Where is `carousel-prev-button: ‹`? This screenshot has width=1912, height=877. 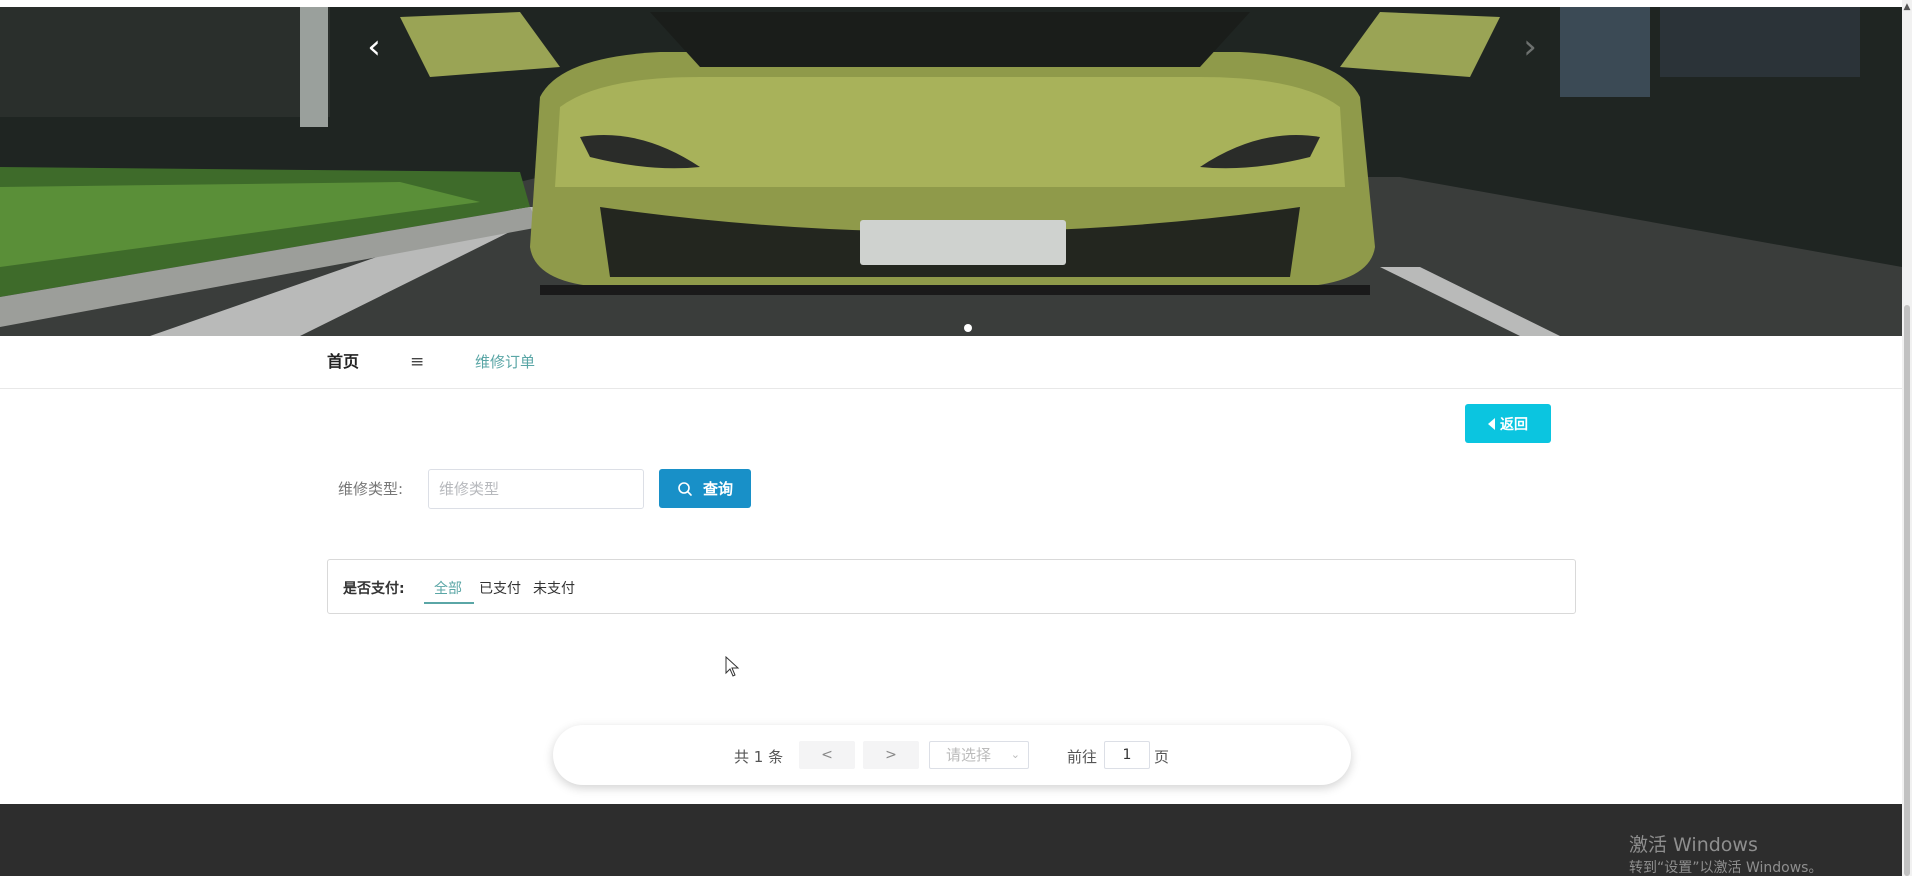
carousel-prev-button: ‹ is located at coordinates (374, 47).